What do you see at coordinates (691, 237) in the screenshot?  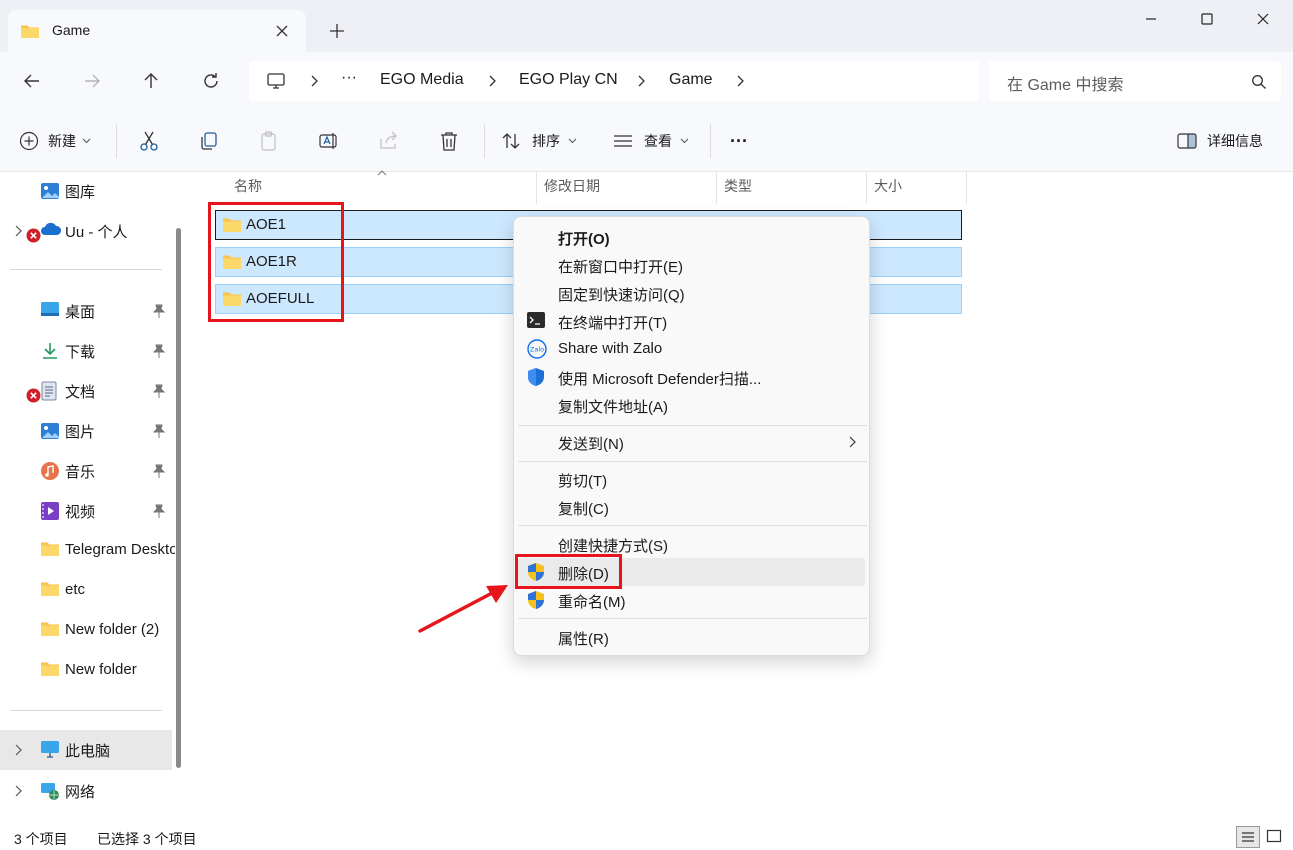 I see `menu-item-open: 打开(O)` at bounding box center [691, 237].